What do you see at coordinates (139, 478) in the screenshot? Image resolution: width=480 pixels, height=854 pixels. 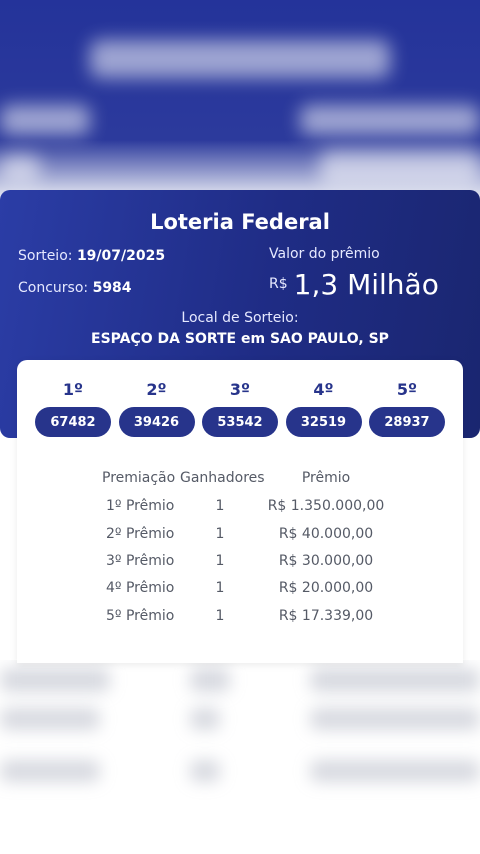 I see `header-premiacao: Premiação` at bounding box center [139, 478].